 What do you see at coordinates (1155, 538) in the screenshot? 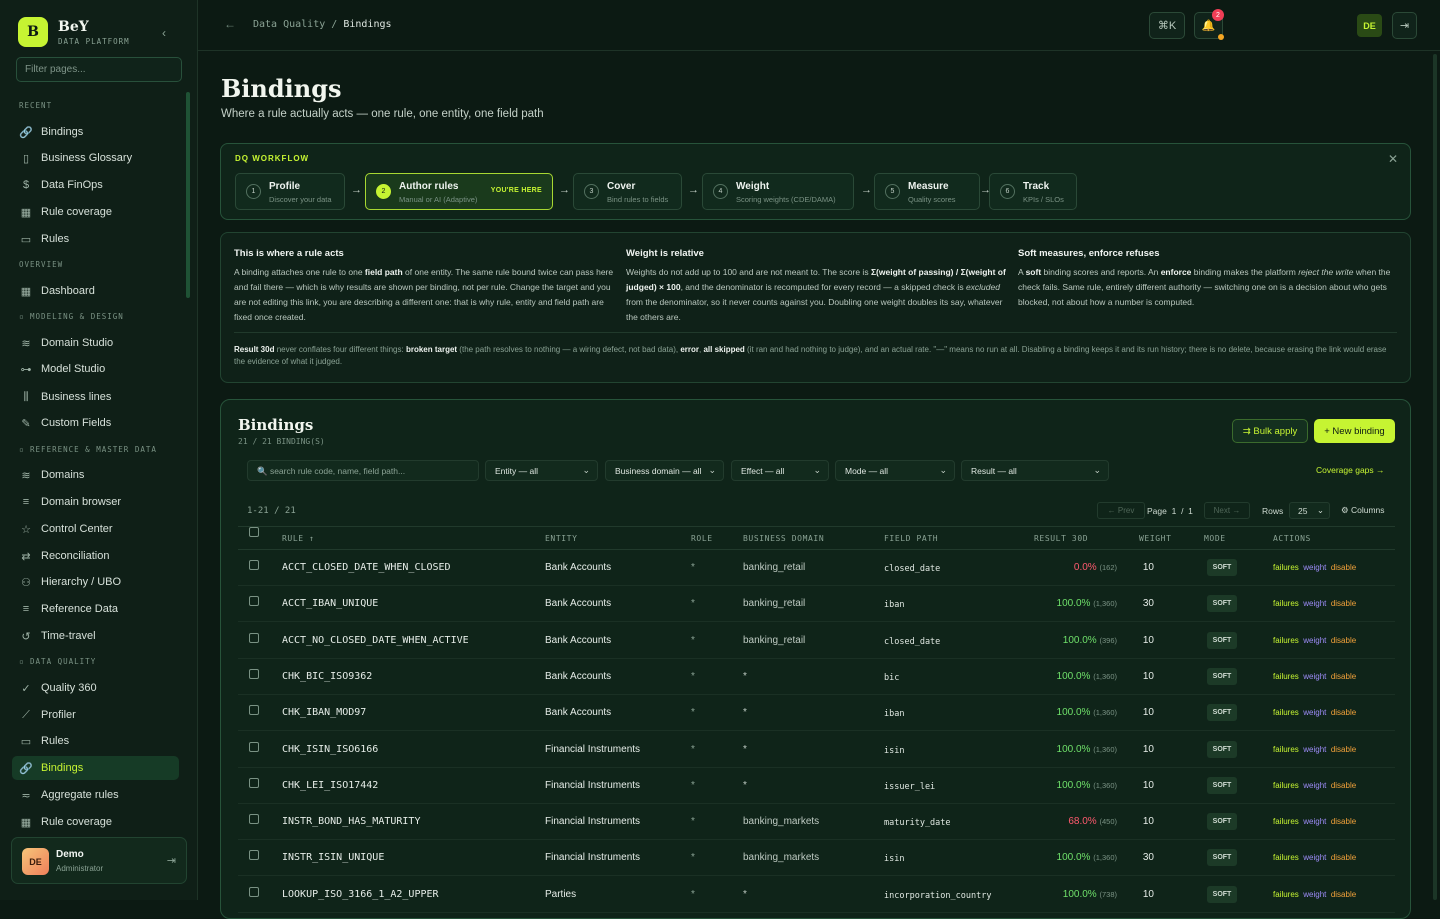
I see `col-weight: WEIGHT` at bounding box center [1155, 538].